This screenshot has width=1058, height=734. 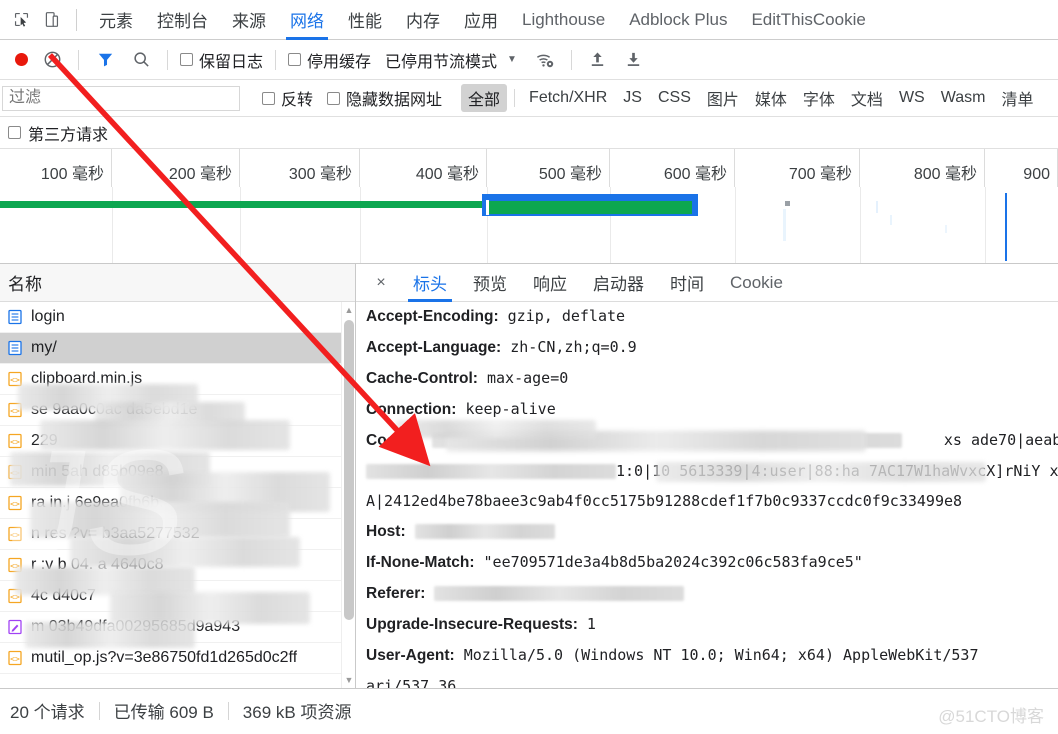 I want to click on preserve-log-box, so click(x=186, y=59).